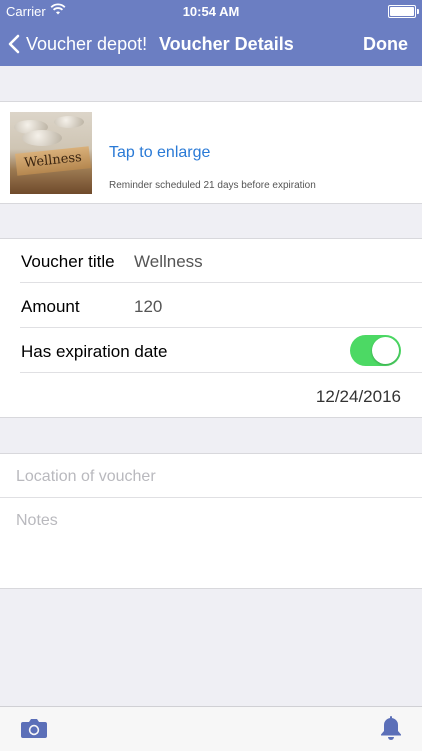 Image resolution: width=422 pixels, height=751 pixels. I want to click on notes-input: Notes, so click(37, 521).